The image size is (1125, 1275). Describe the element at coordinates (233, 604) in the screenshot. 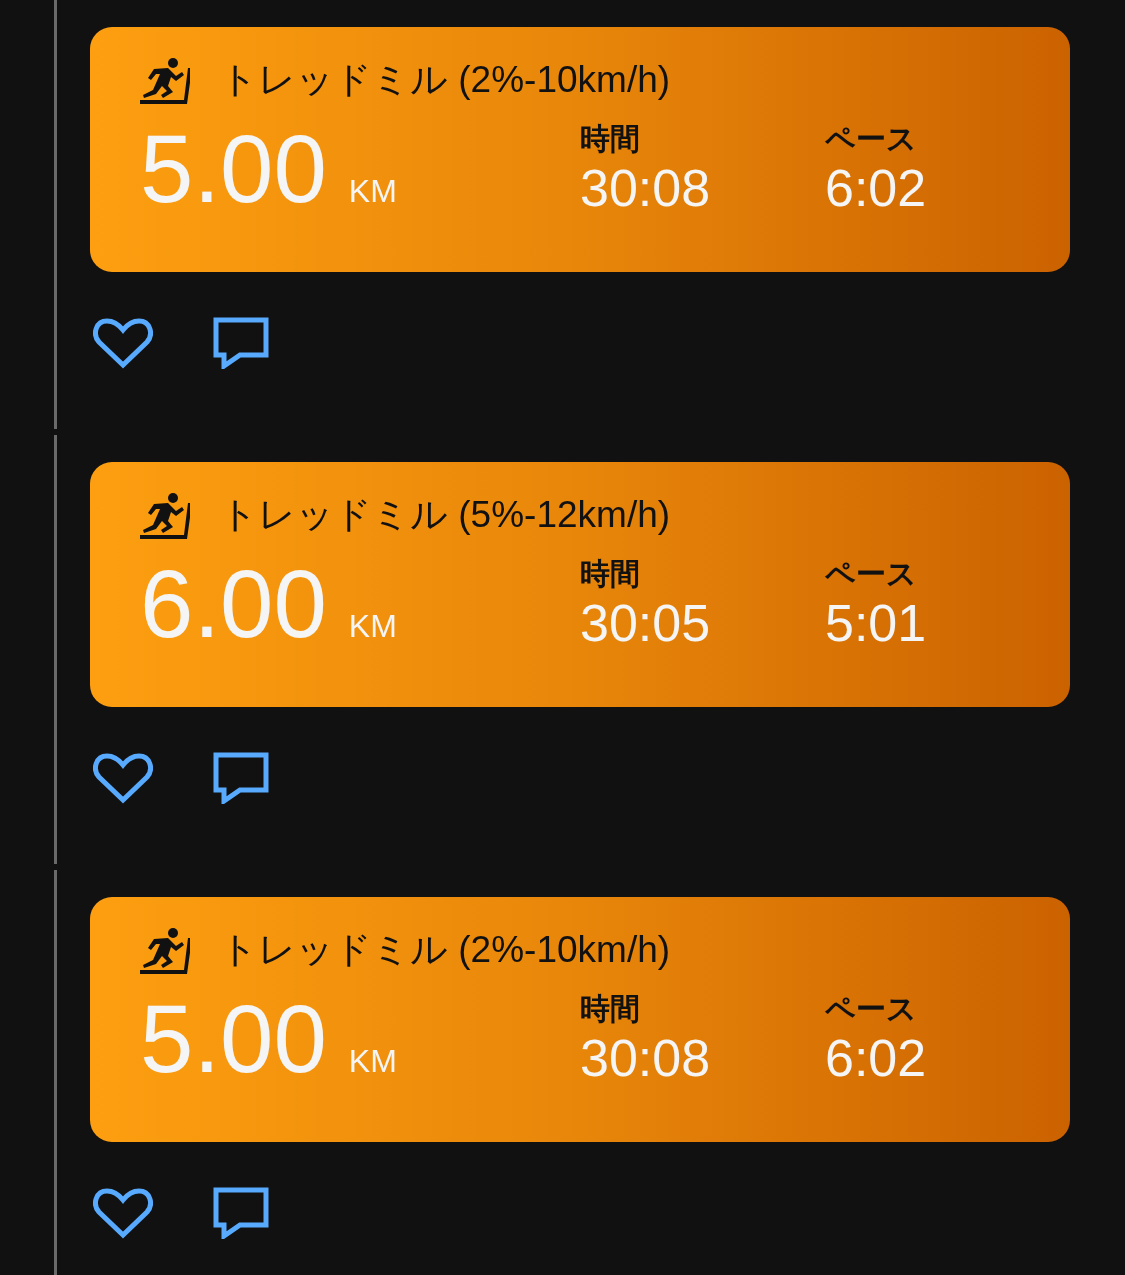

I see `distance-value: 6.00` at that location.